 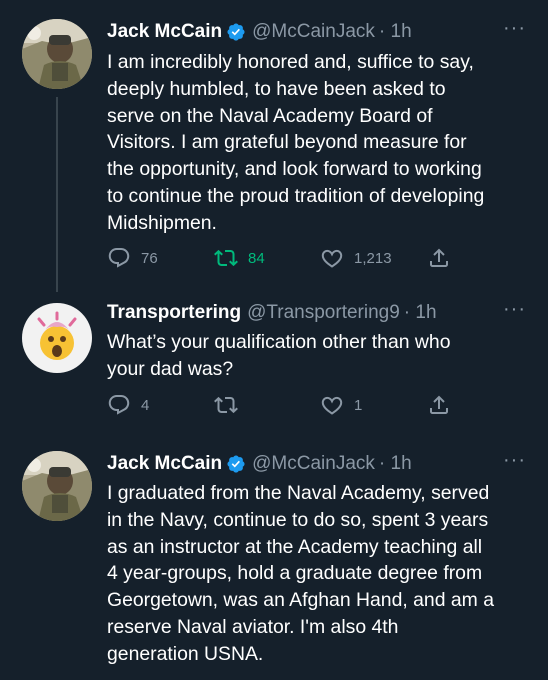 What do you see at coordinates (307, 258) in the screenshot?
I see `tweet-actions: 76 84 1,213` at bounding box center [307, 258].